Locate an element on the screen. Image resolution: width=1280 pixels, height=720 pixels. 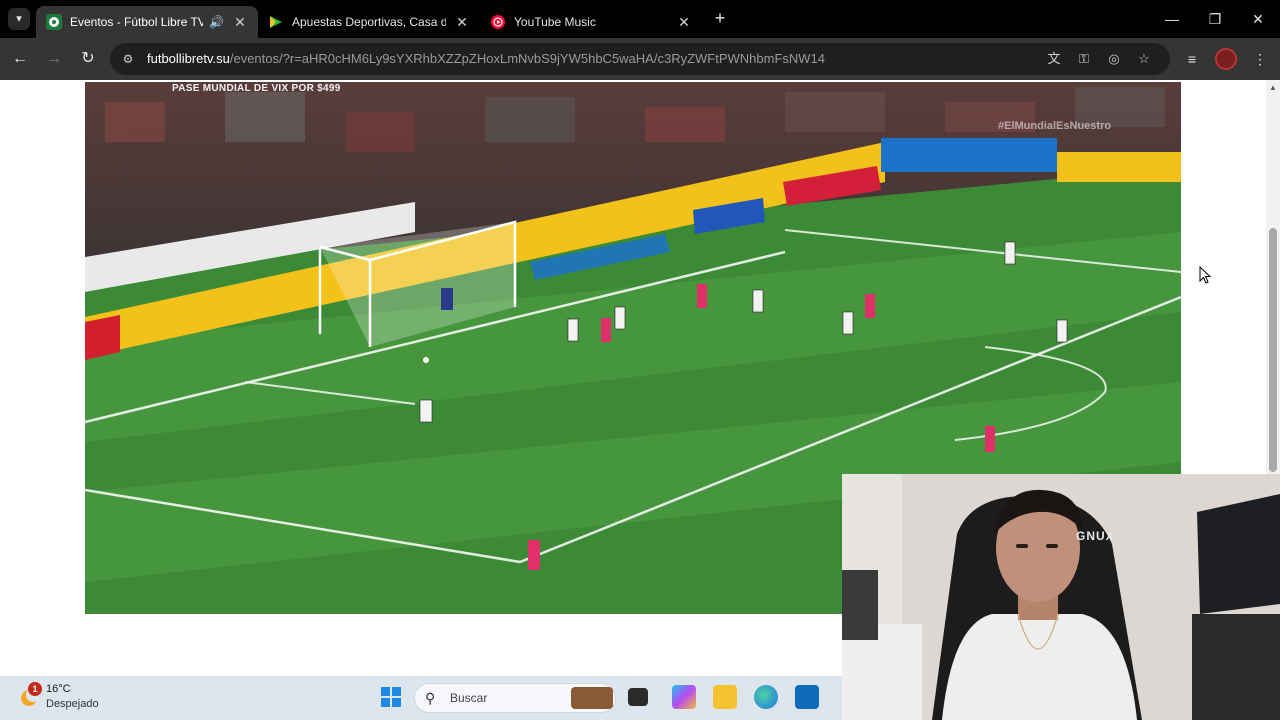
tab-title: Apuestas Deportivas, Casa de A is located at coordinates (369, 22).